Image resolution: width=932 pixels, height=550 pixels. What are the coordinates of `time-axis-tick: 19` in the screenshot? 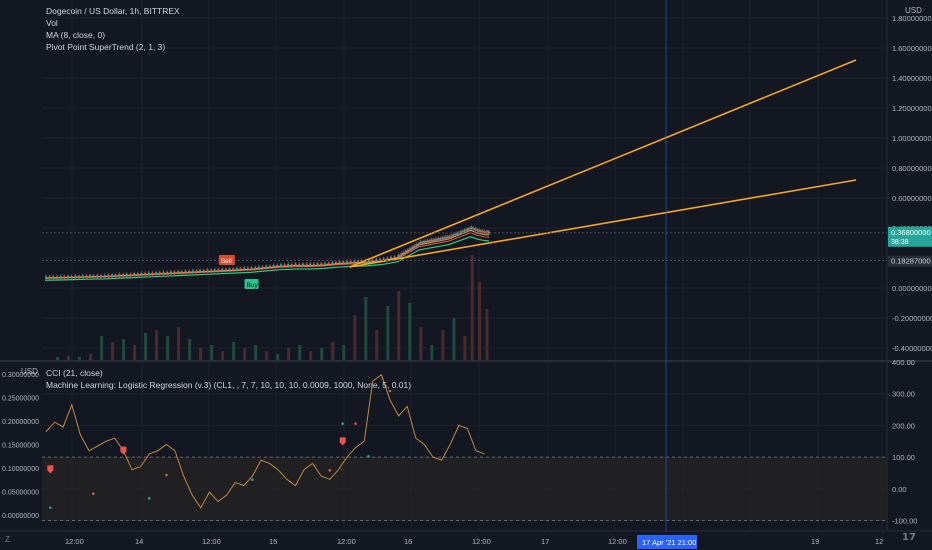 It's located at (815, 541).